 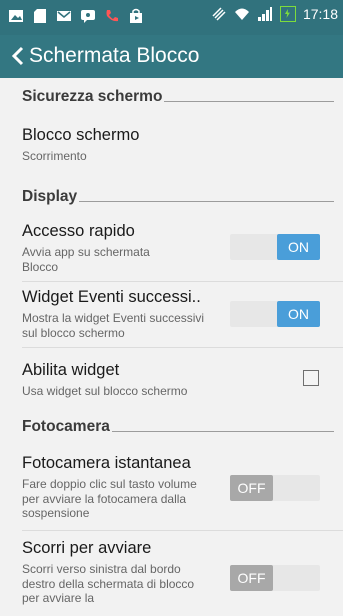 What do you see at coordinates (64, 16) in the screenshot?
I see `email-icon` at bounding box center [64, 16].